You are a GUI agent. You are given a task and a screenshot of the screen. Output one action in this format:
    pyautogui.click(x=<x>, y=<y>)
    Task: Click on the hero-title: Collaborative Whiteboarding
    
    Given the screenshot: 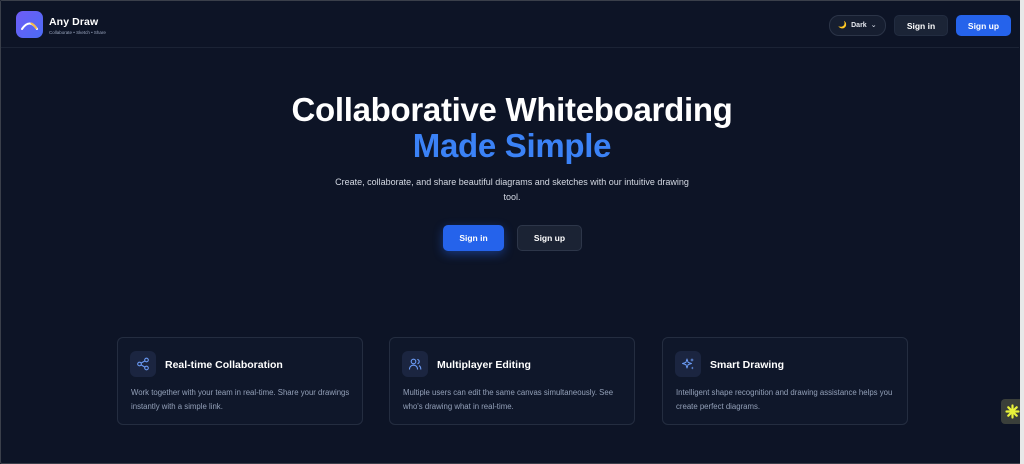 What is the action you would take?
    pyautogui.click(x=512, y=109)
    